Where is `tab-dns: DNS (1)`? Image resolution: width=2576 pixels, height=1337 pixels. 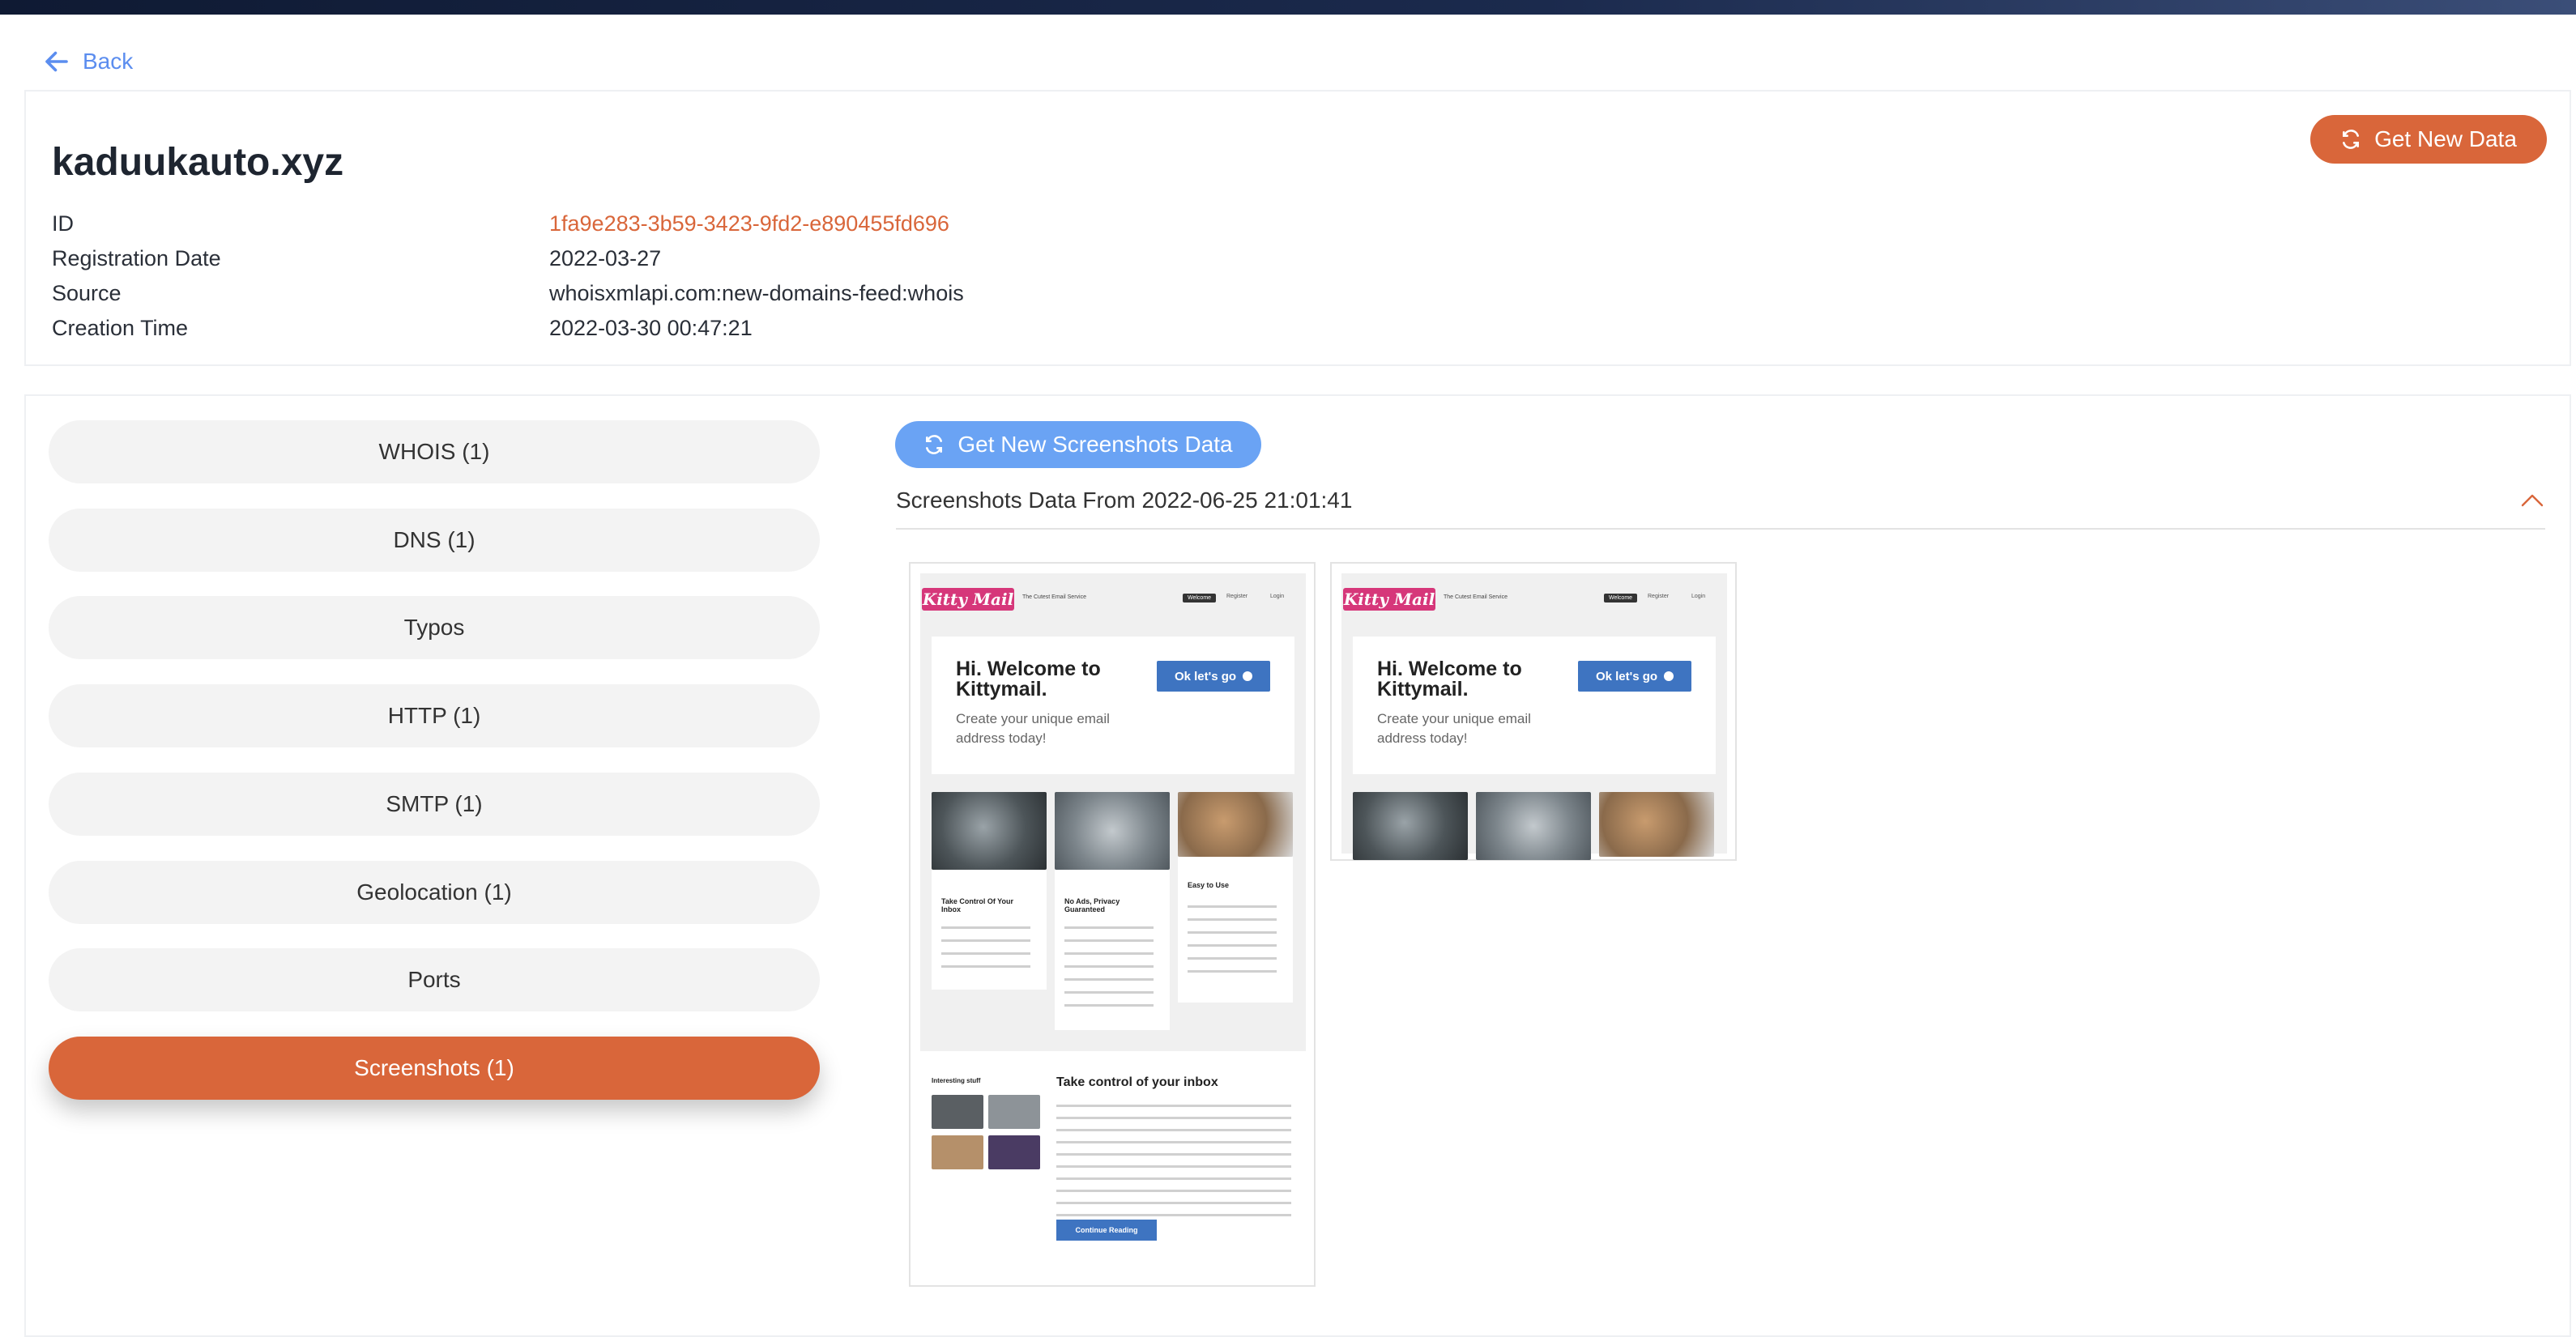 tab-dns: DNS (1) is located at coordinates (434, 541).